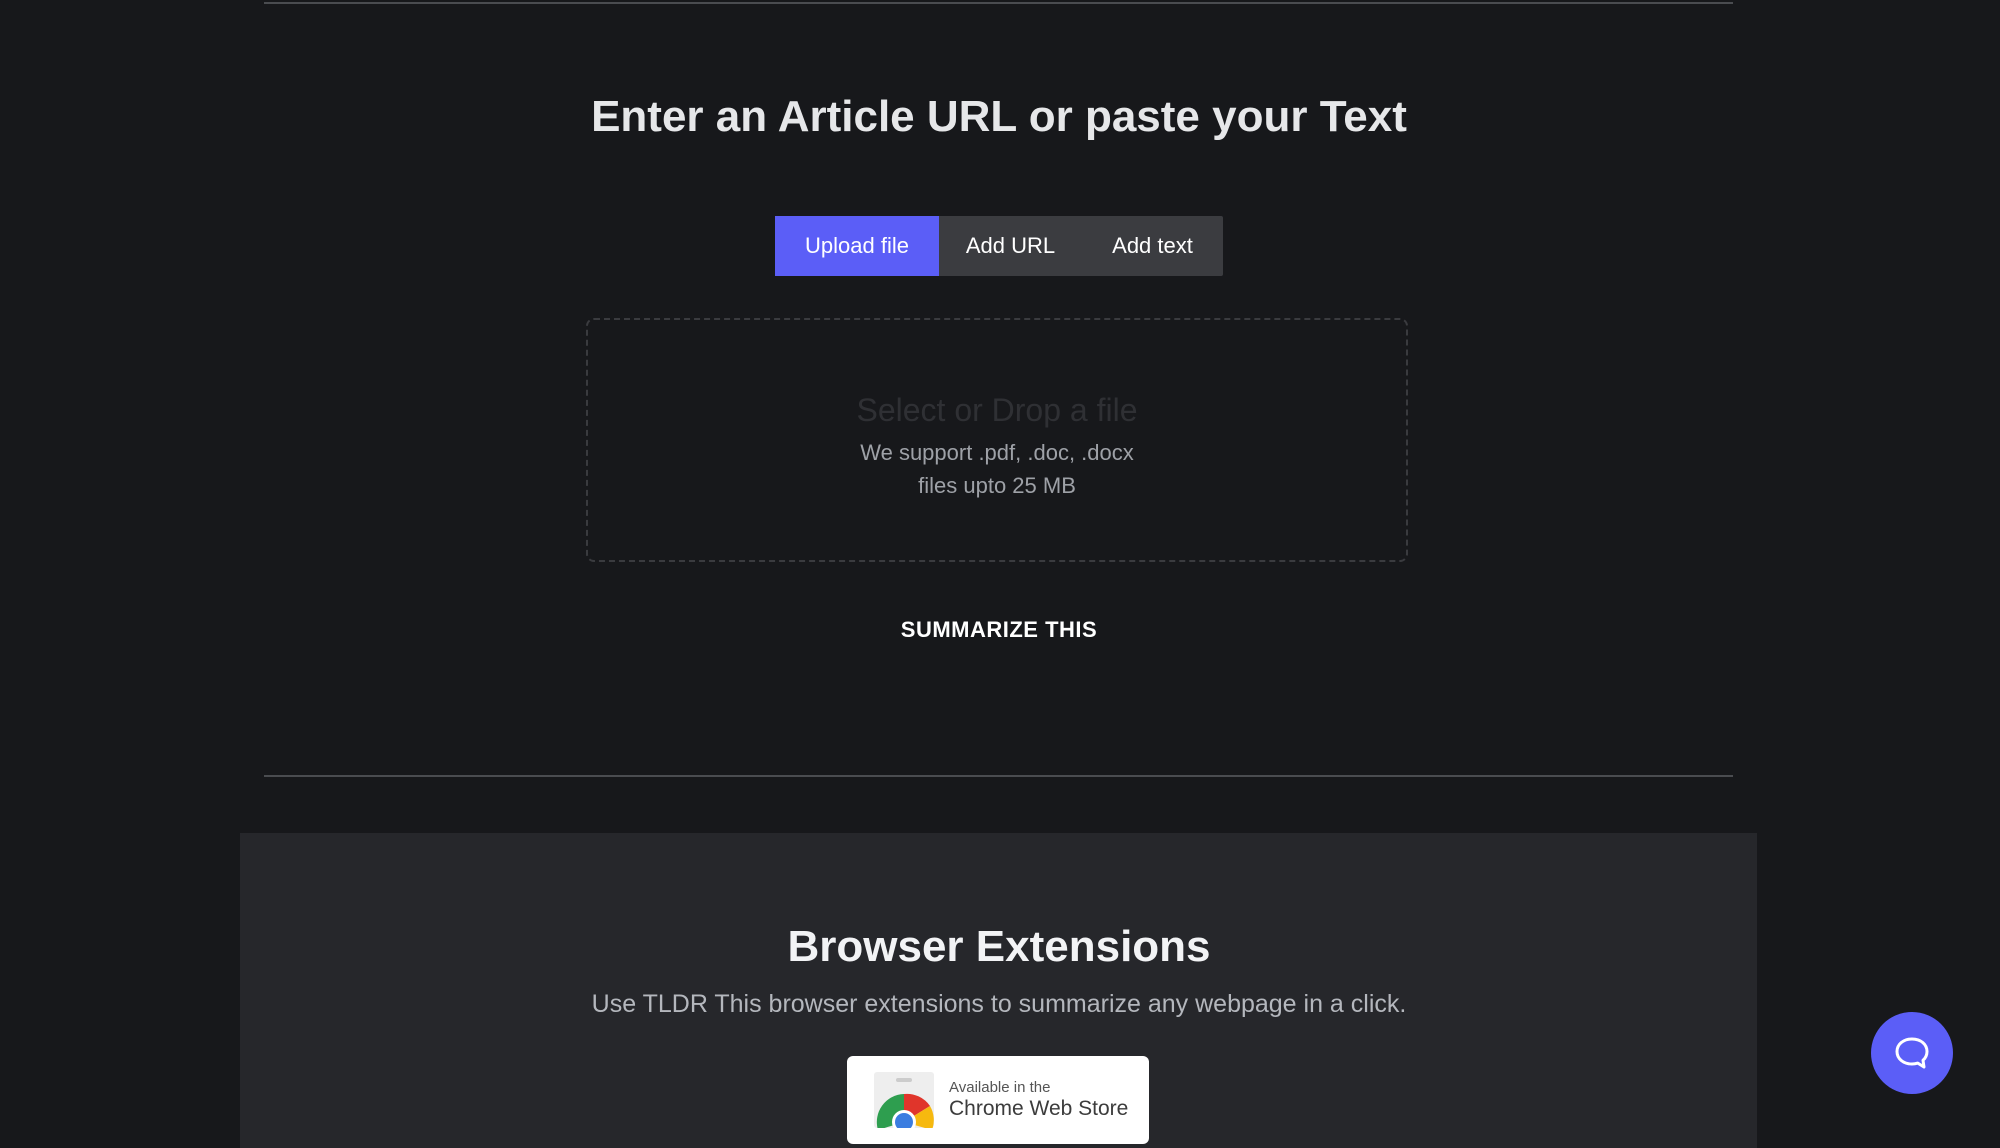 The image size is (2000, 1148). What do you see at coordinates (1039, 1108) in the screenshot?
I see `chrome-badge-large-text: Chrome Web Store` at bounding box center [1039, 1108].